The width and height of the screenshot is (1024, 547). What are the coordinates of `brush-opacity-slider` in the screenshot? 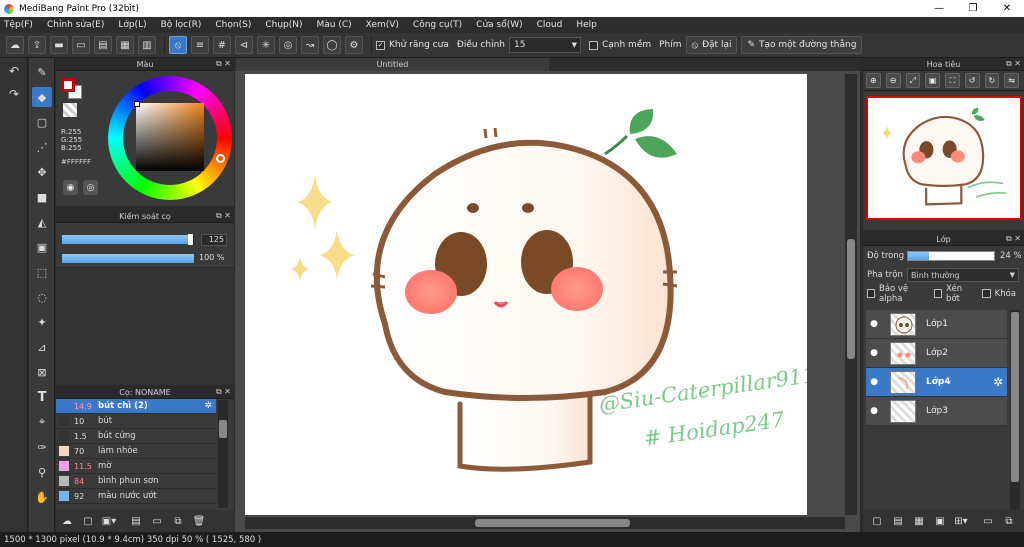 It's located at (128, 258).